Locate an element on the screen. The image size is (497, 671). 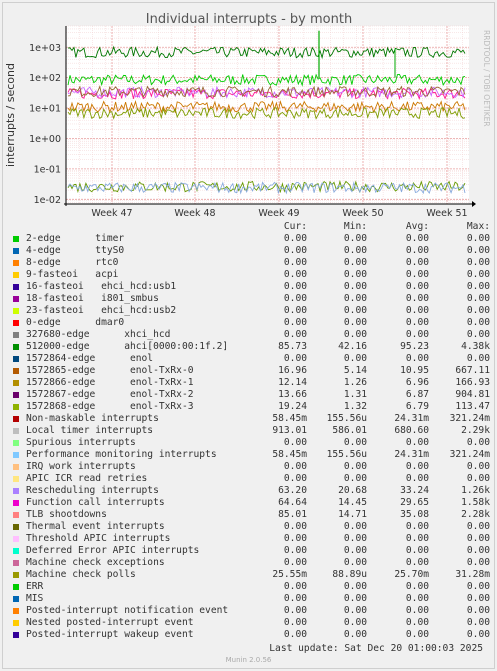
legend-min-value: 14.45 is located at coordinates (352, 502).